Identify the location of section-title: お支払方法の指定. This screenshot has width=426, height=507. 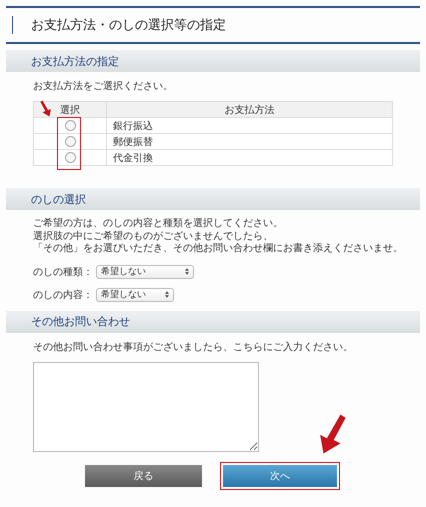
(75, 61).